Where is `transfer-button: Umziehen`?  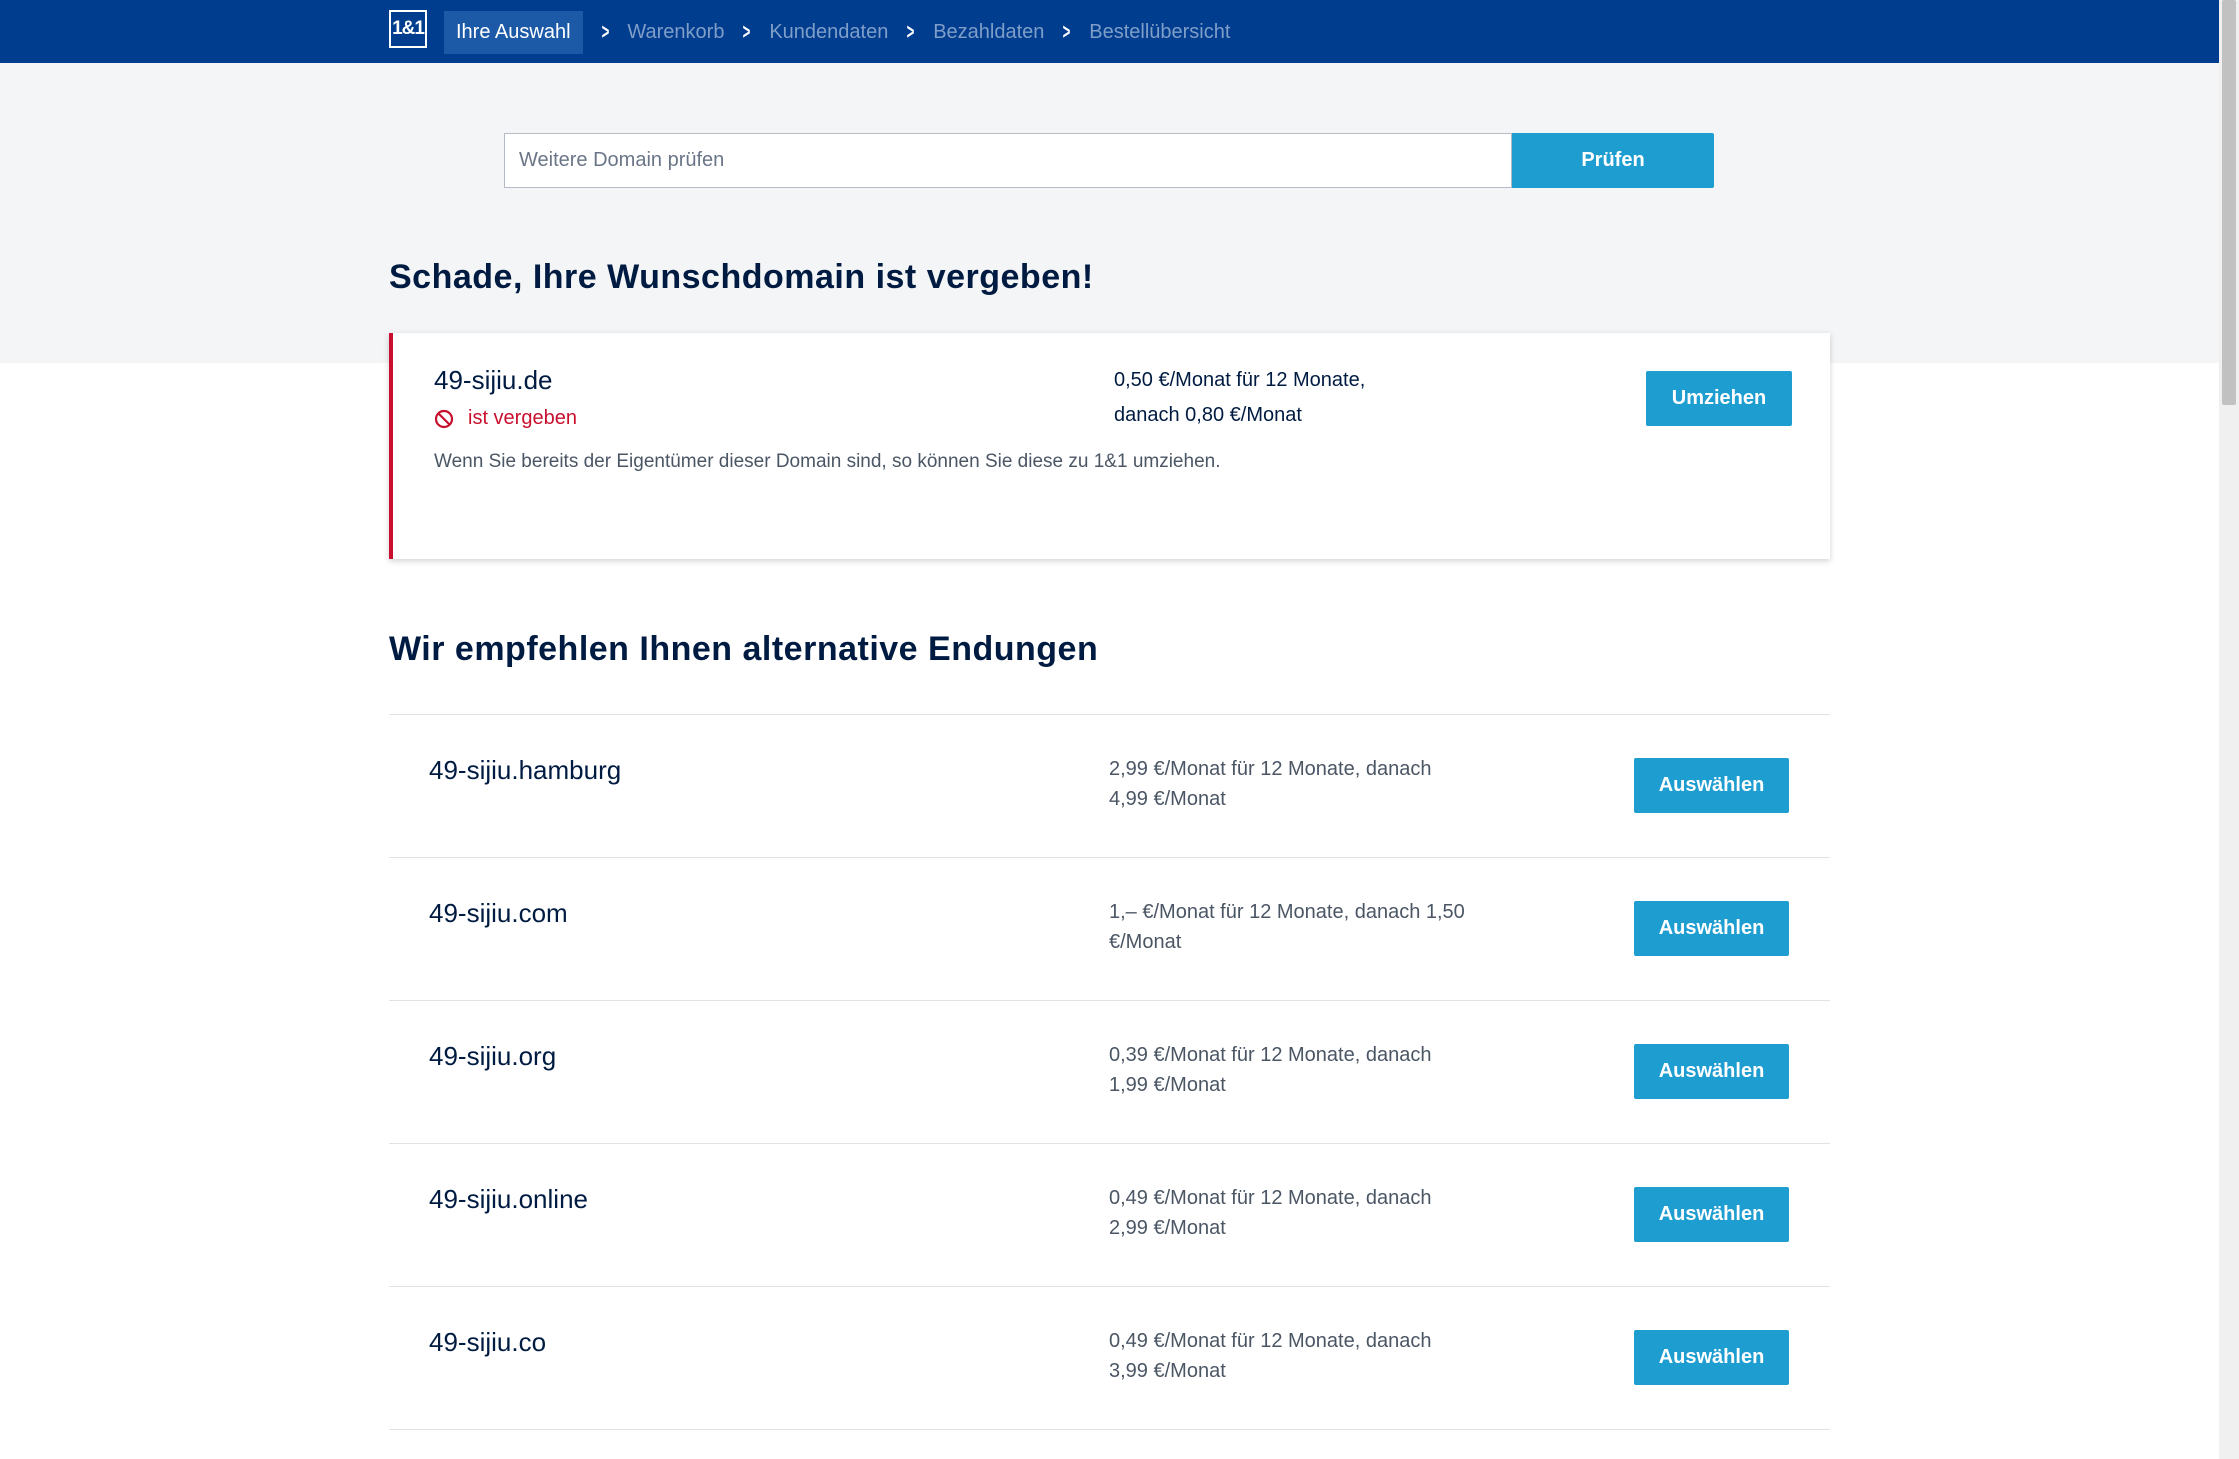
transfer-button: Umziehen is located at coordinates (1719, 398).